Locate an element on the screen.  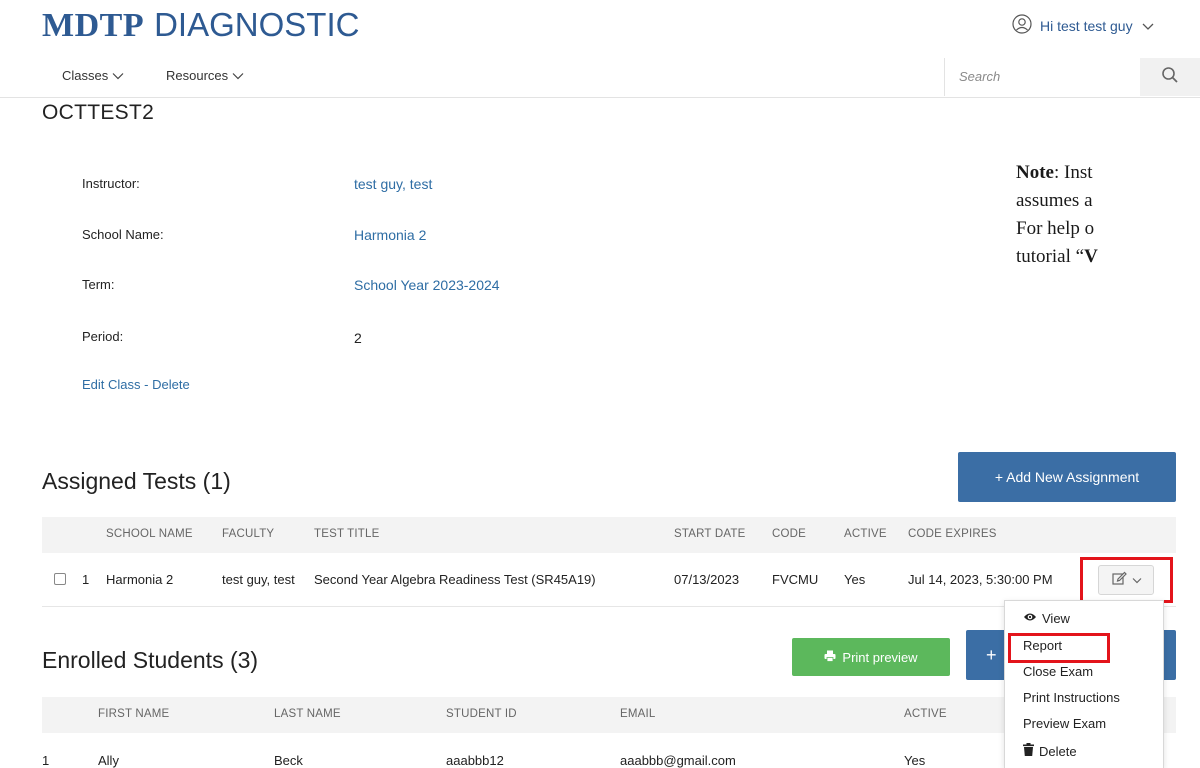
nav-resources: Resources is located at coordinates (205, 75).